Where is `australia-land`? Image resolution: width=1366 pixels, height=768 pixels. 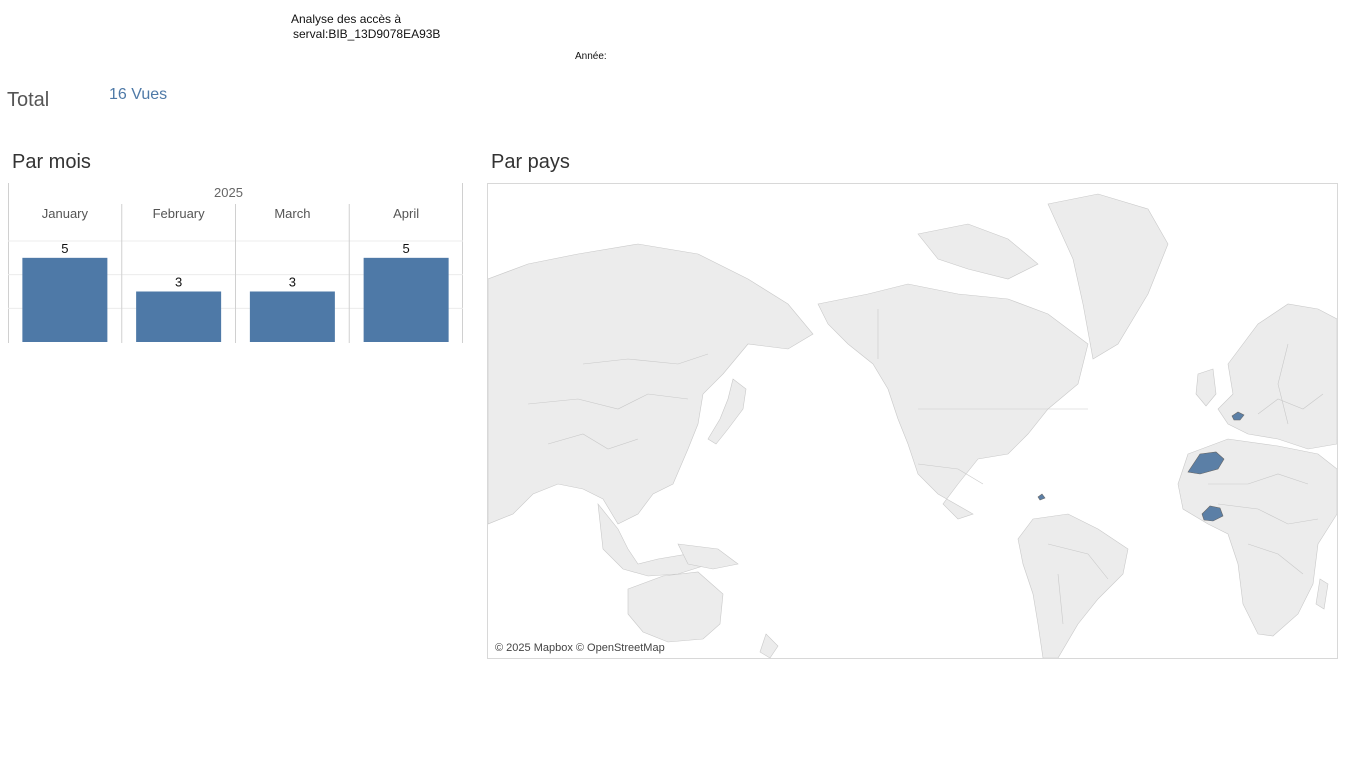 australia-land is located at coordinates (675, 607).